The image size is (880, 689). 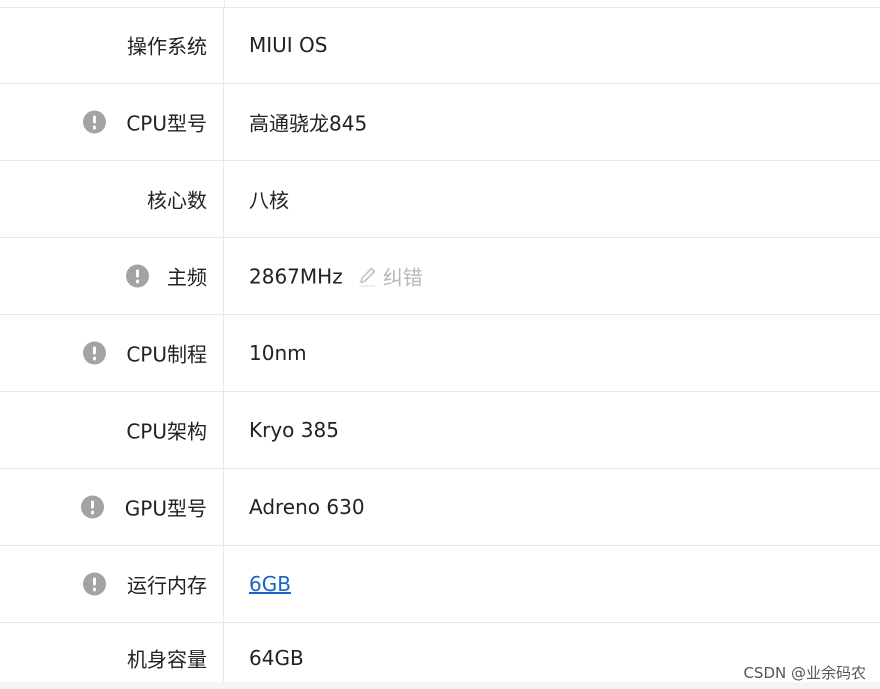 I want to click on spec-value-cell: 64GB, so click(x=276, y=658).